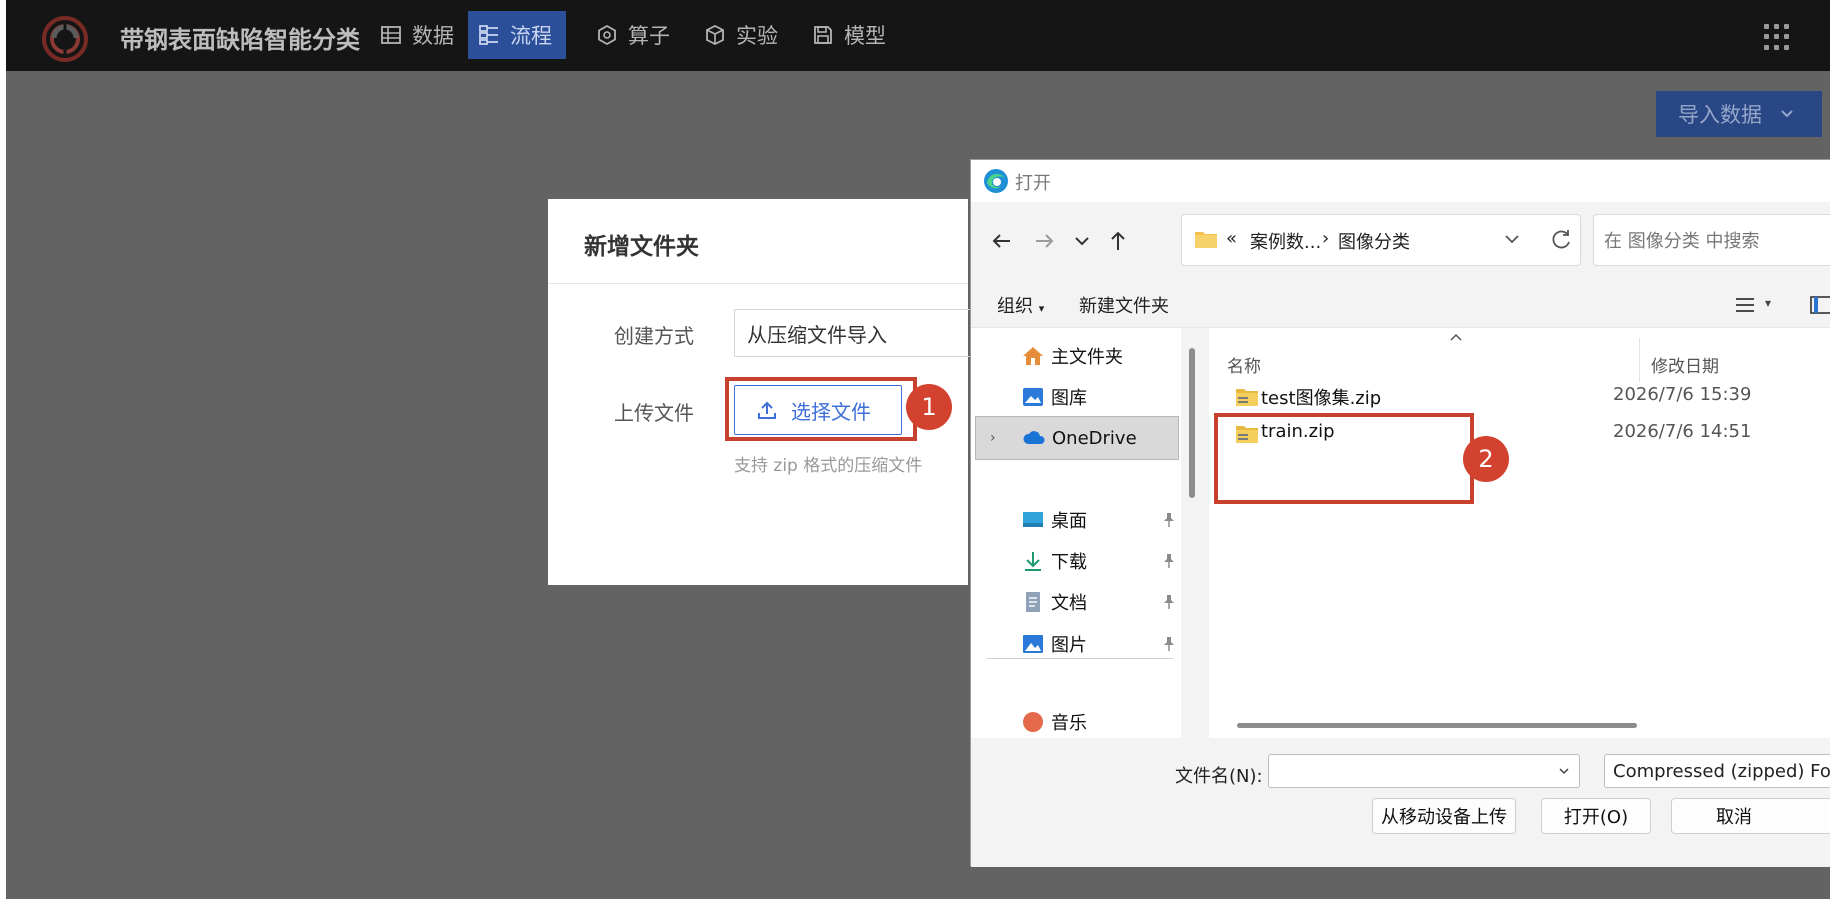 The image size is (1830, 899). I want to click on nav-onedrive-label: OneDrive, so click(1094, 438).